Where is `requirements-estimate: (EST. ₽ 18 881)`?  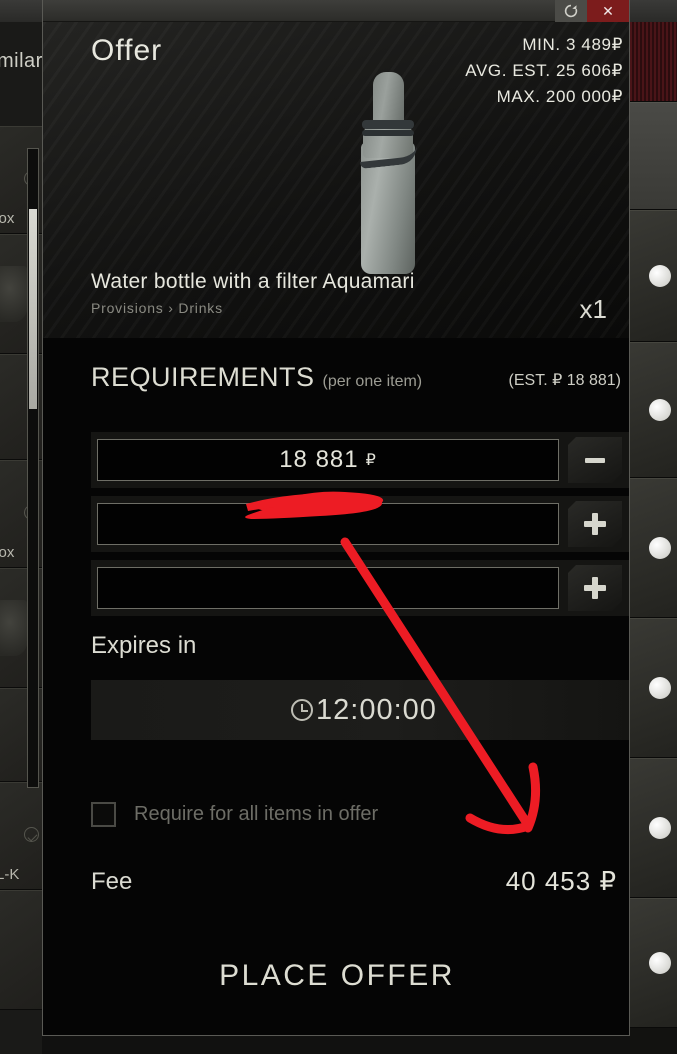 requirements-estimate: (EST. ₽ 18 881) is located at coordinates (564, 380).